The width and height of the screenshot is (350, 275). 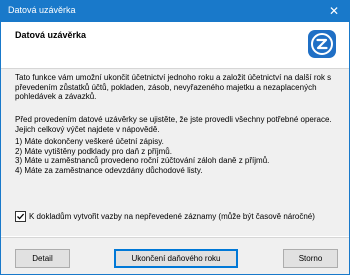 What do you see at coordinates (42, 258) in the screenshot?
I see `detail-button: Detail` at bounding box center [42, 258].